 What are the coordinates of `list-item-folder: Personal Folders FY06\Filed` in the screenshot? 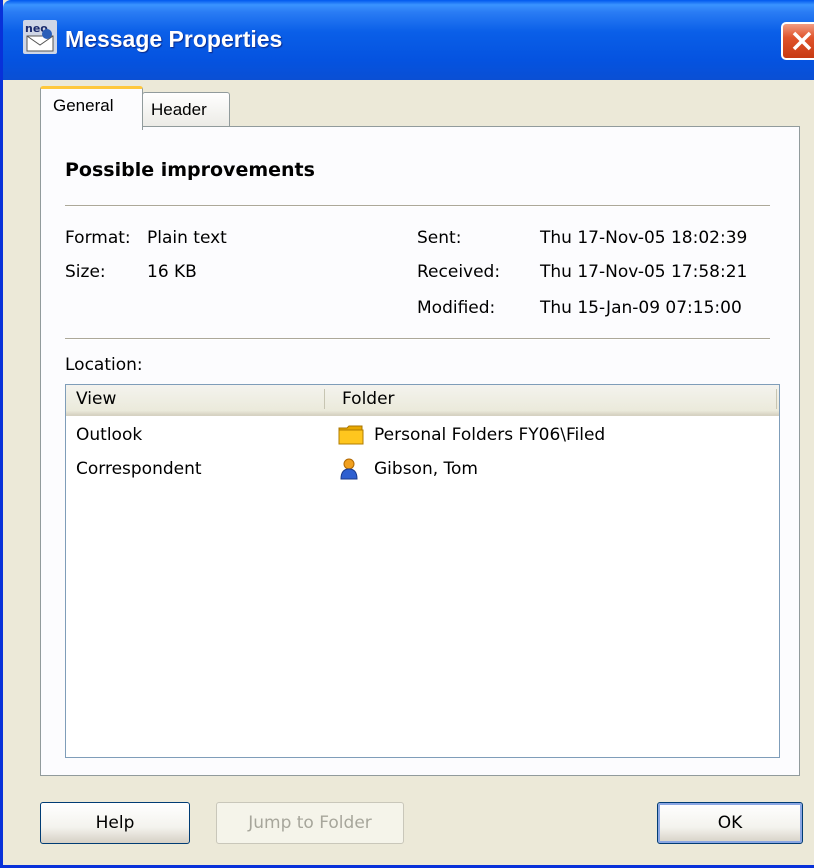 It's located at (490, 435).